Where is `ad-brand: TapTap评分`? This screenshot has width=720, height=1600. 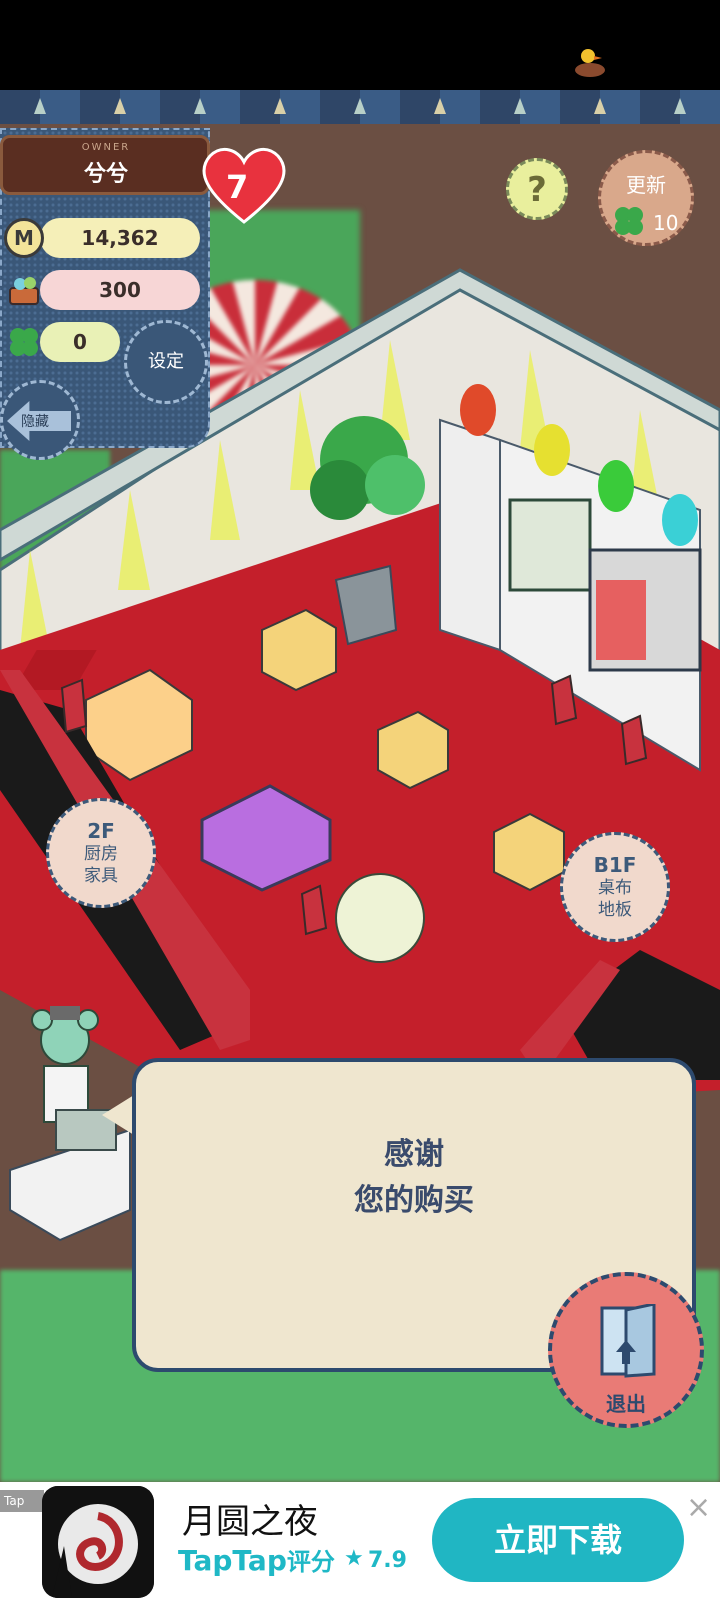
ad-brand: TapTap评分 is located at coordinates (256, 1559).